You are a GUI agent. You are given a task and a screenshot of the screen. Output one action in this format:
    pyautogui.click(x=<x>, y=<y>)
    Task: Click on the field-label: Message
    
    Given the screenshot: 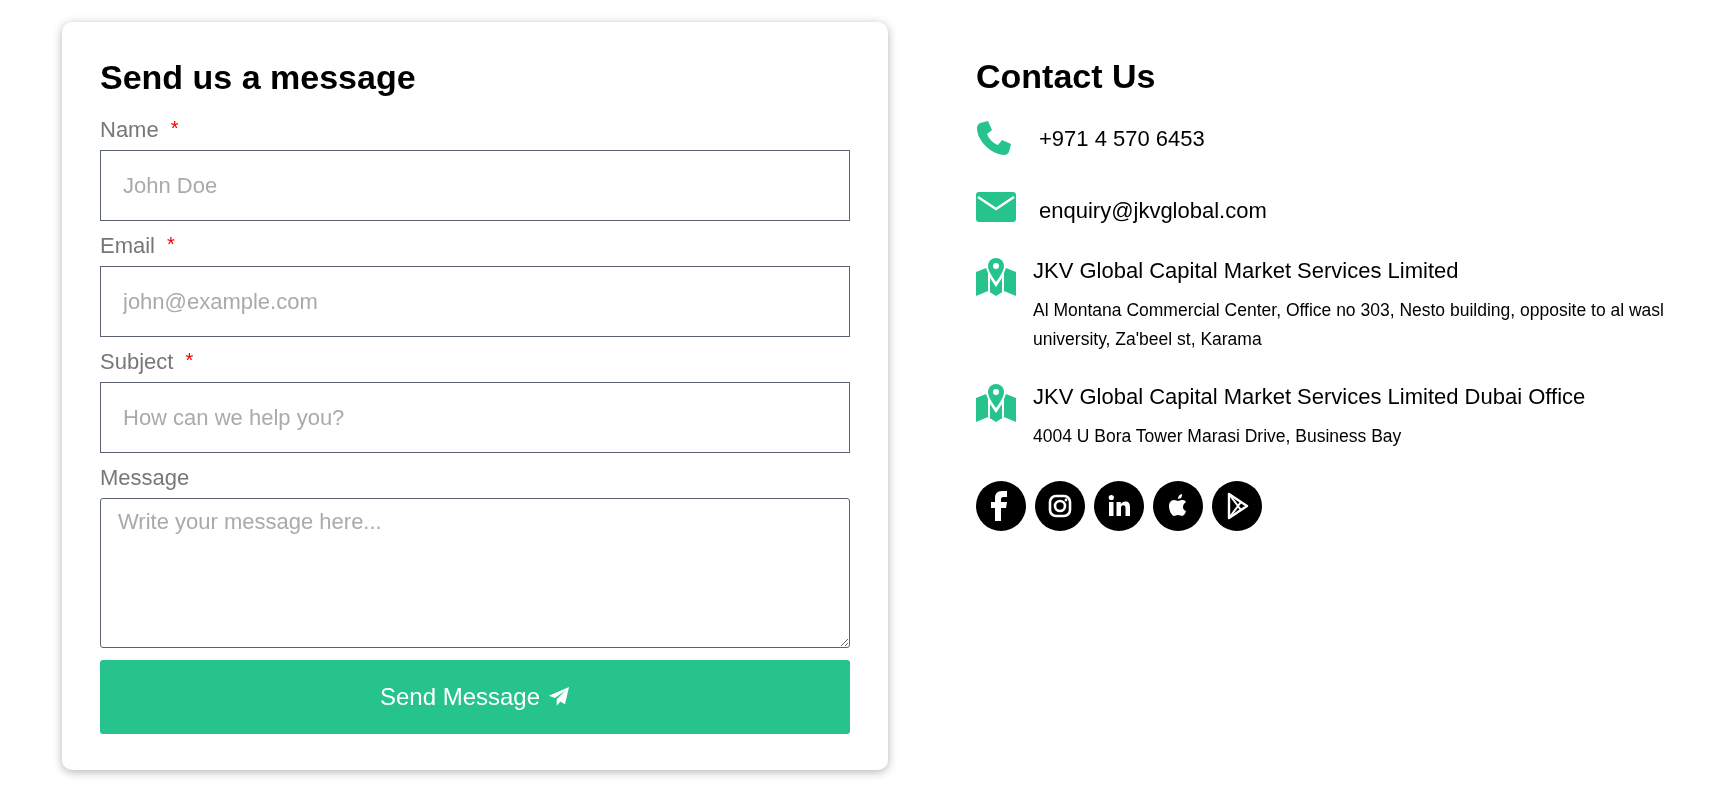 What is the action you would take?
    pyautogui.click(x=145, y=478)
    